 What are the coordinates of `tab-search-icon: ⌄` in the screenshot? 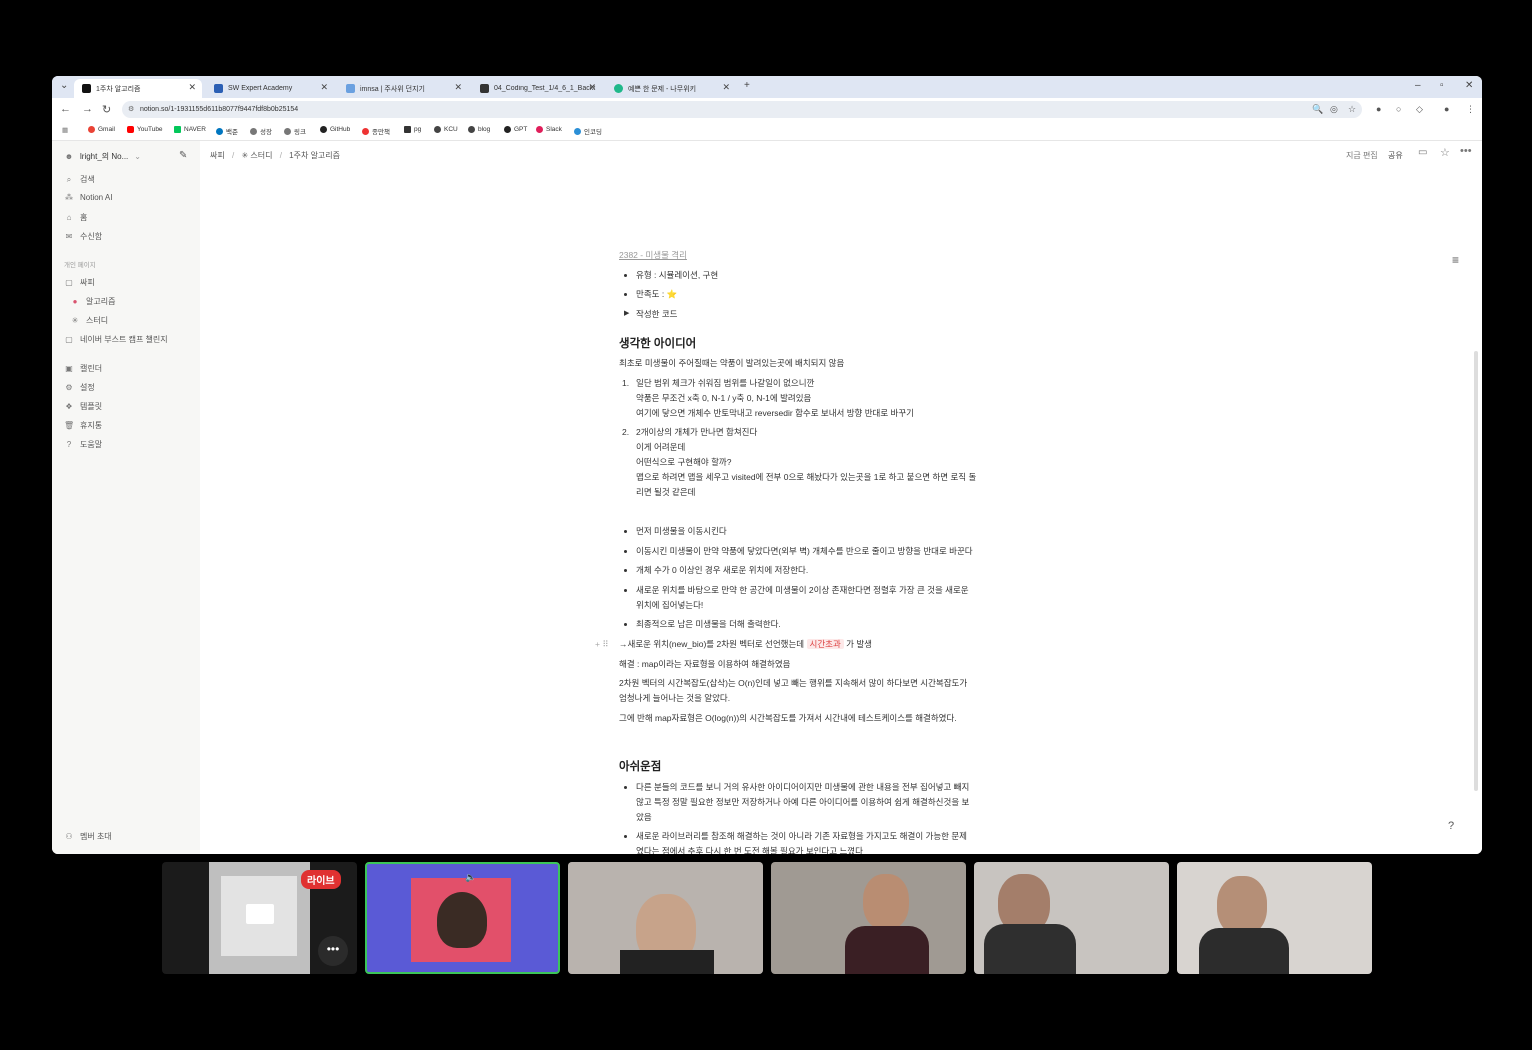 It's located at (64, 85).